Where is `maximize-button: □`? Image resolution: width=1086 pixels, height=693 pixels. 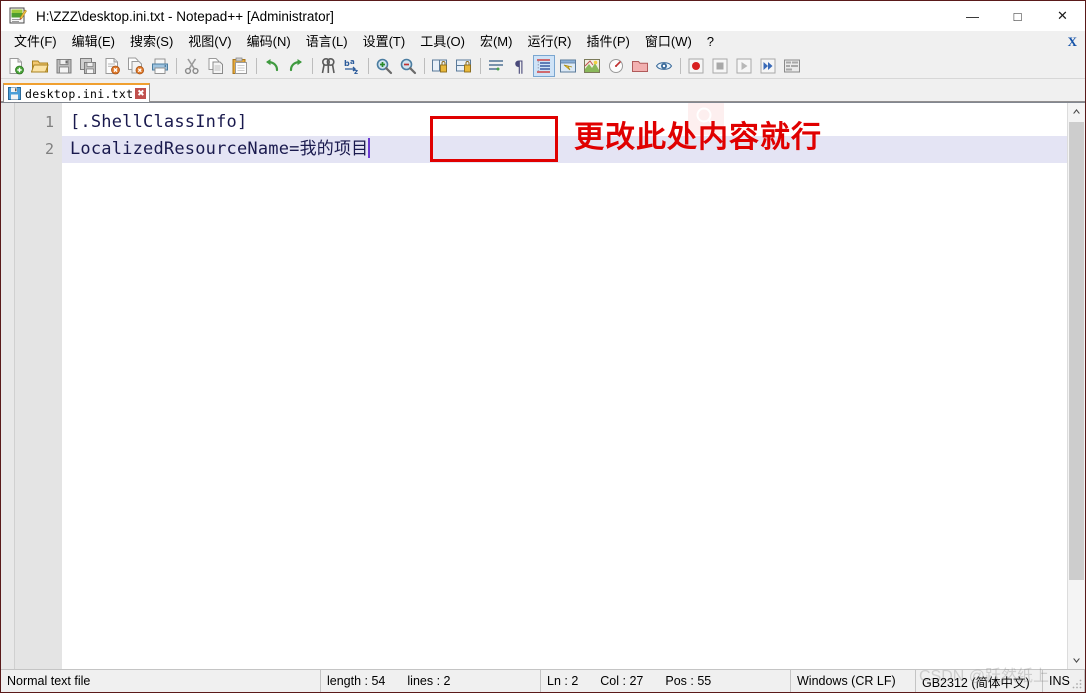 maximize-button: □ is located at coordinates (1017, 16).